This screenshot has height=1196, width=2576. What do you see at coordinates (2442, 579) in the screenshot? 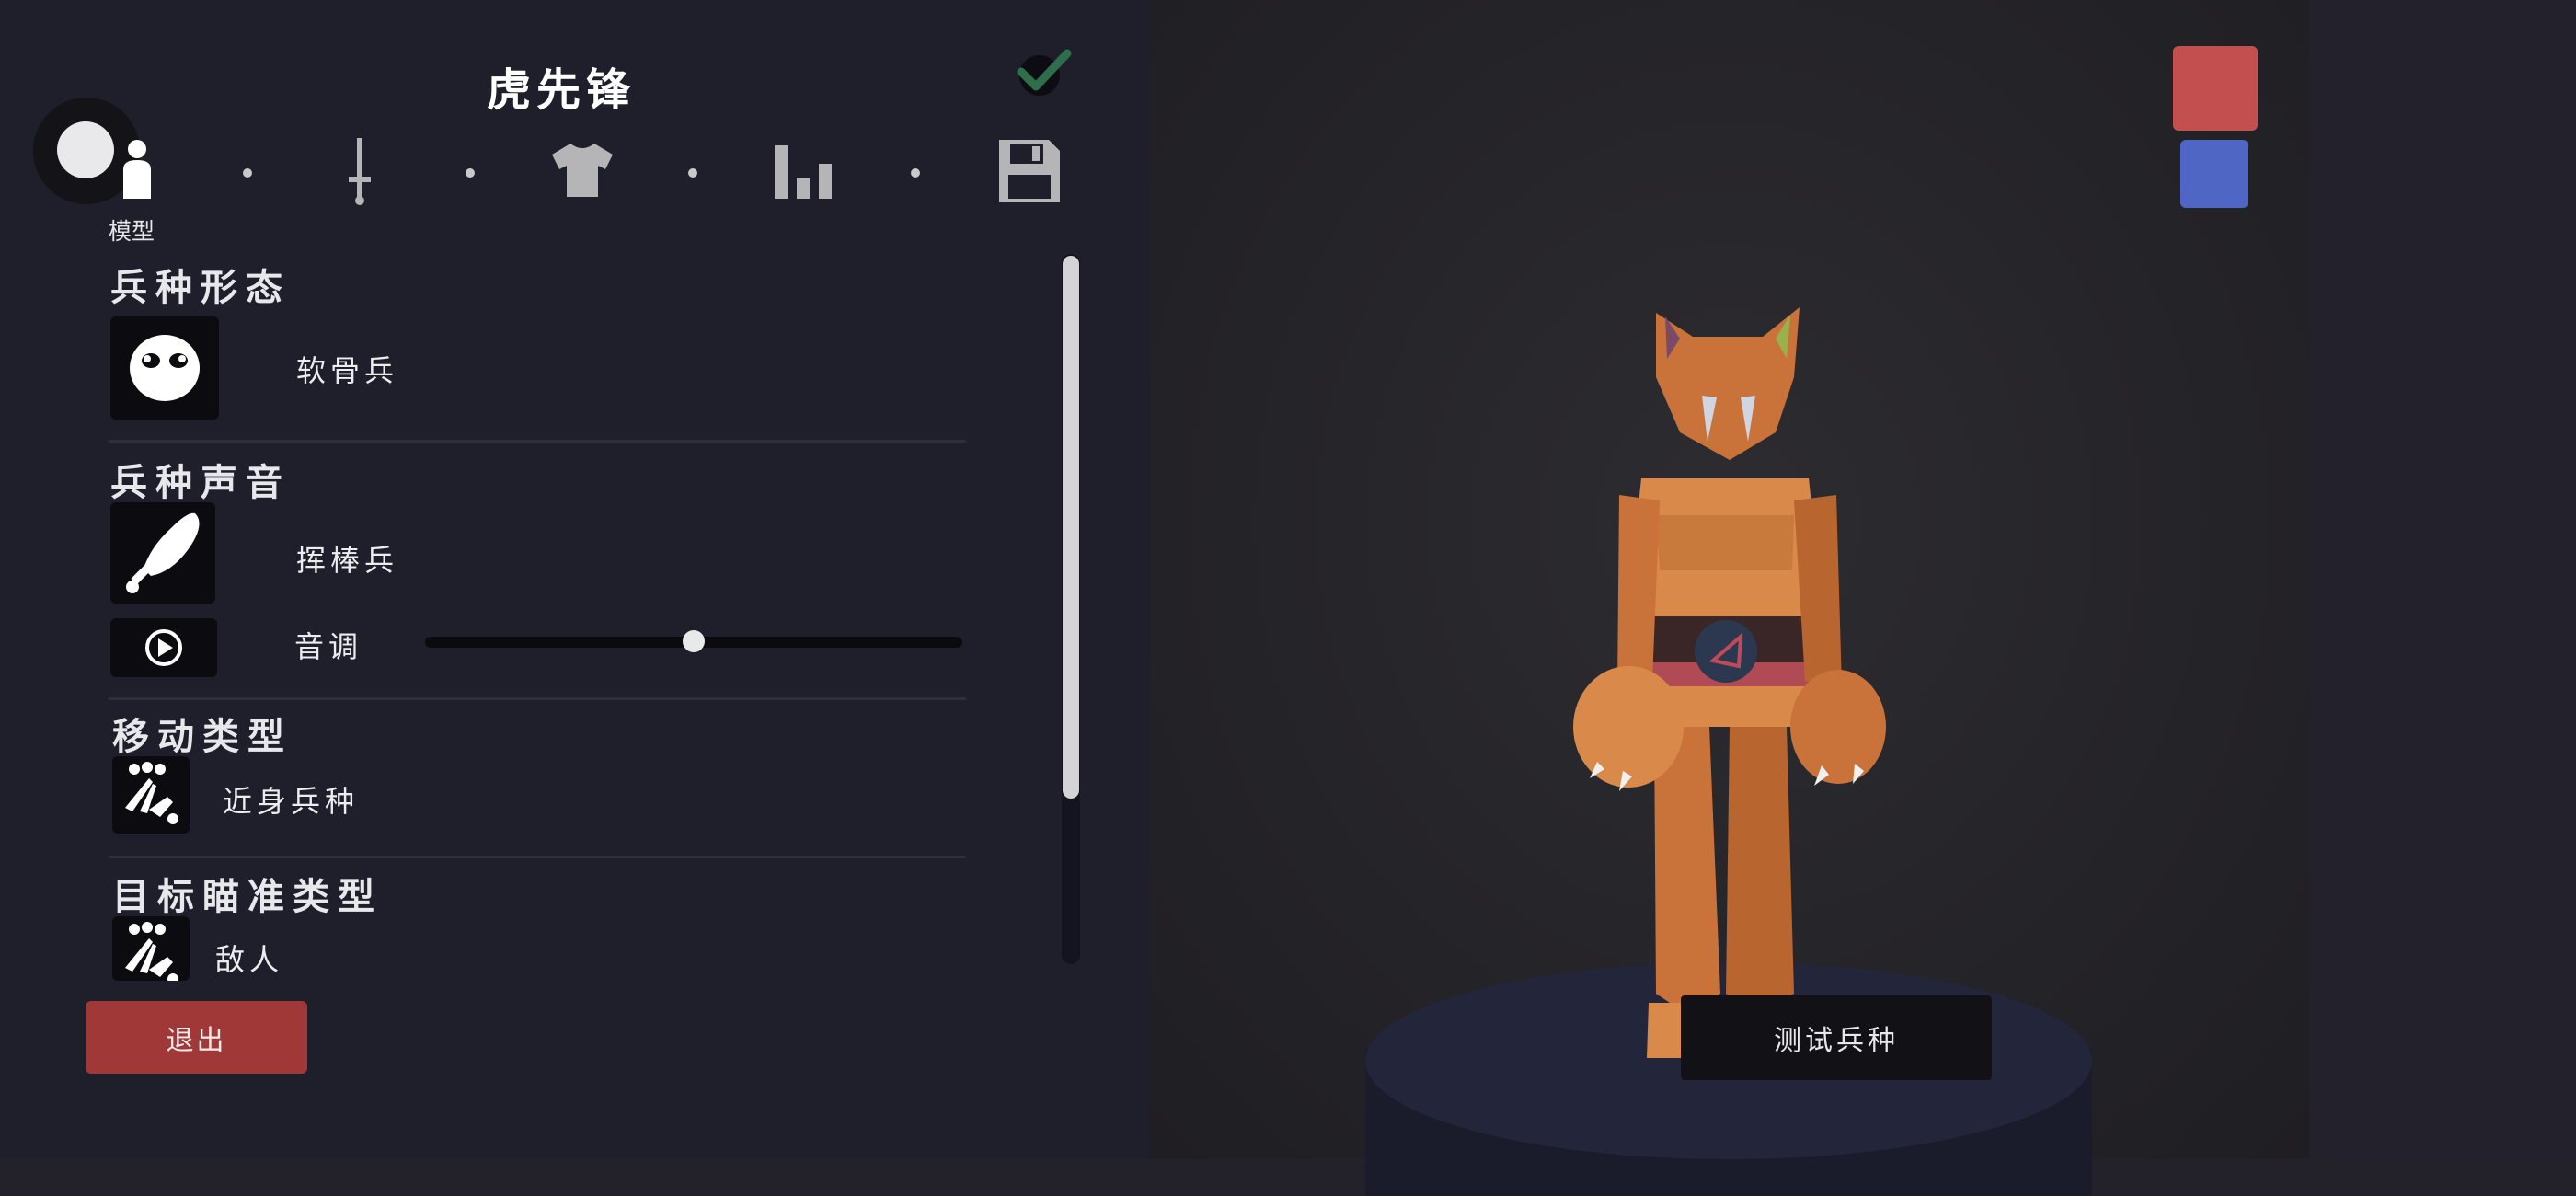
I see `right-background` at bounding box center [2442, 579].